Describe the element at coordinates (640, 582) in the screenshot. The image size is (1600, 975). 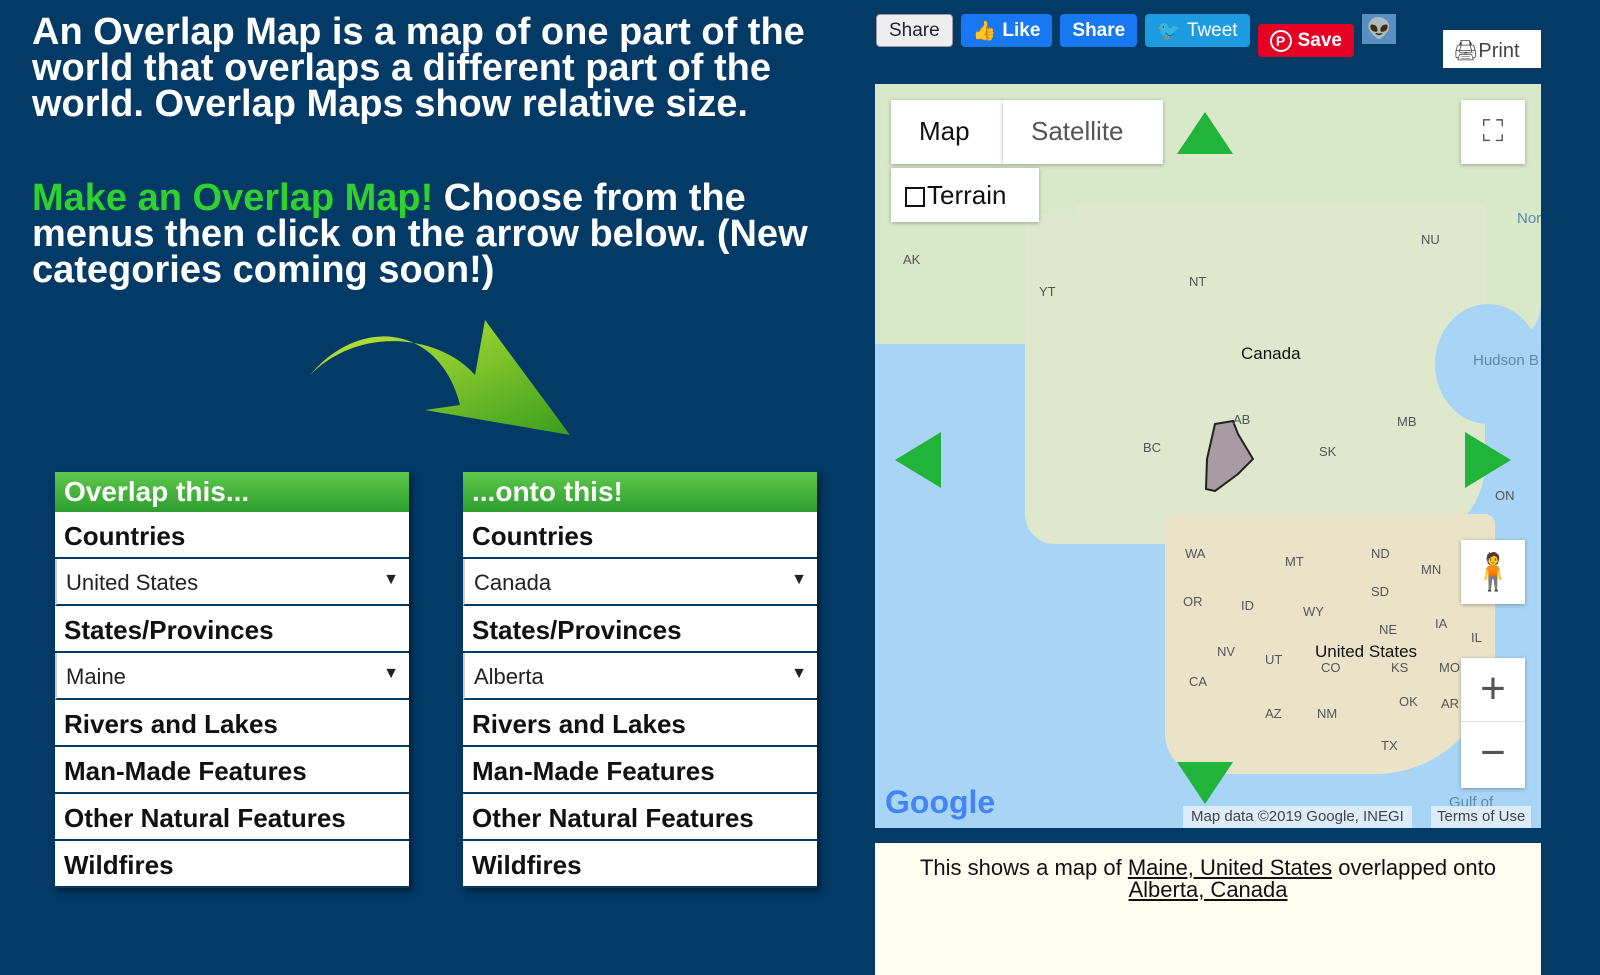
I see `country-select: Canada ▼` at that location.